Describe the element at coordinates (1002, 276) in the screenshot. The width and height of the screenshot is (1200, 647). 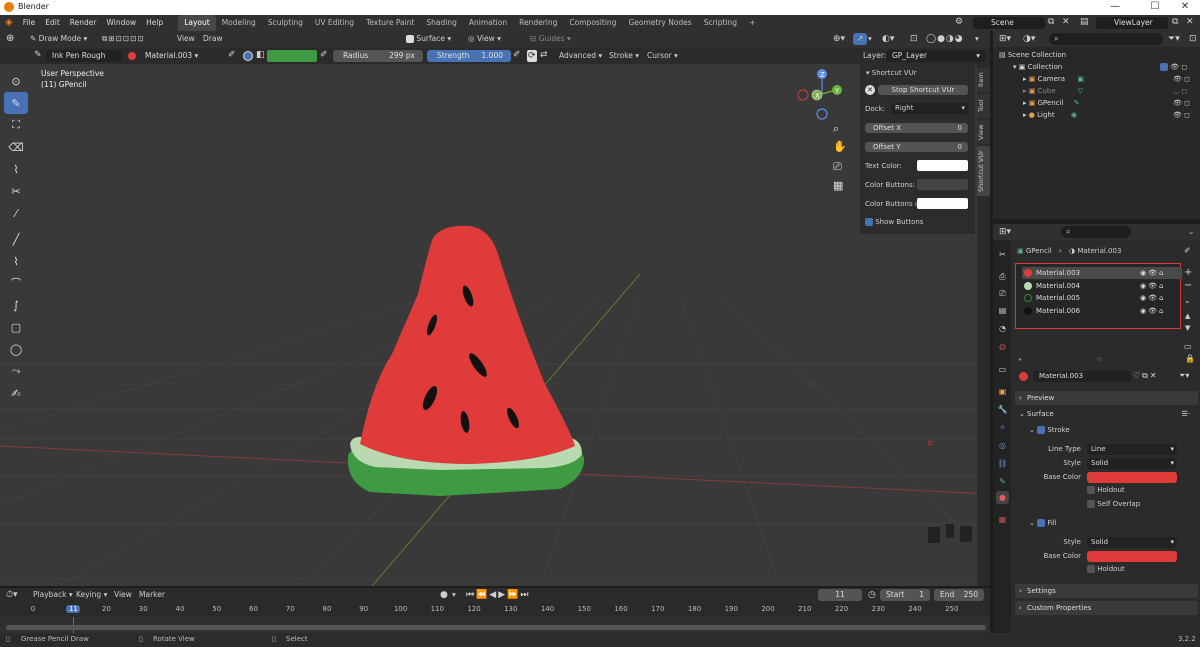
I see `render-tab-icon: ⎙` at that location.